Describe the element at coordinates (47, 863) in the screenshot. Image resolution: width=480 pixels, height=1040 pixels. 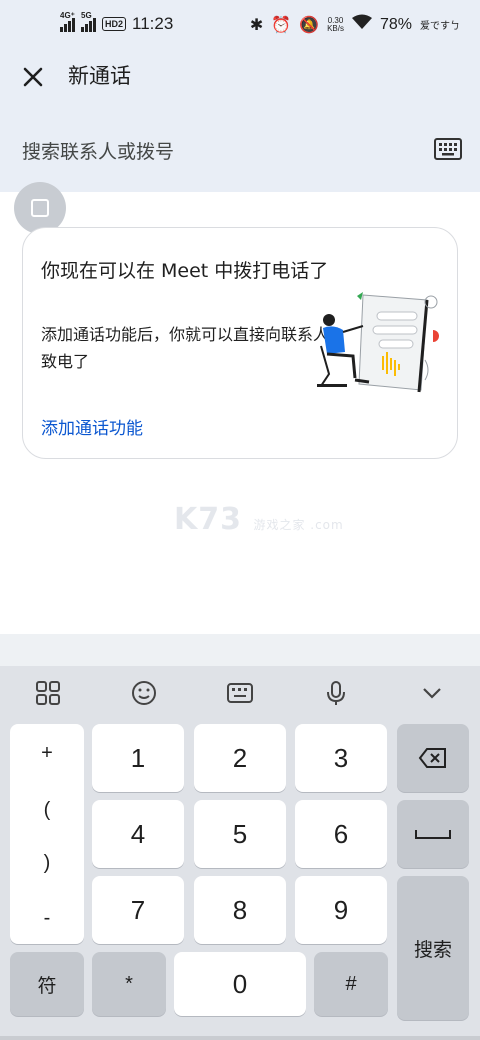
I see `close-paren-key: )` at that location.